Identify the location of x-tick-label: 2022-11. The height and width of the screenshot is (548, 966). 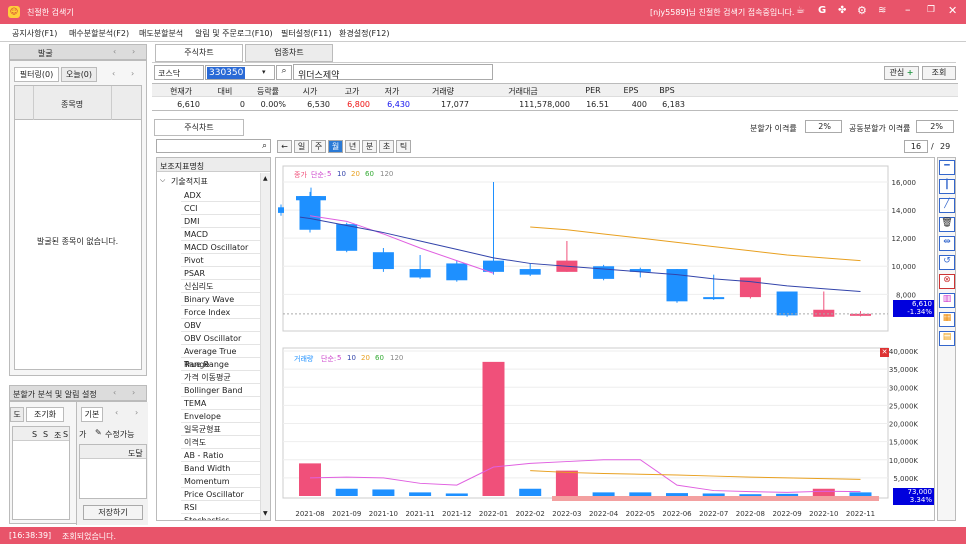
(860, 514).